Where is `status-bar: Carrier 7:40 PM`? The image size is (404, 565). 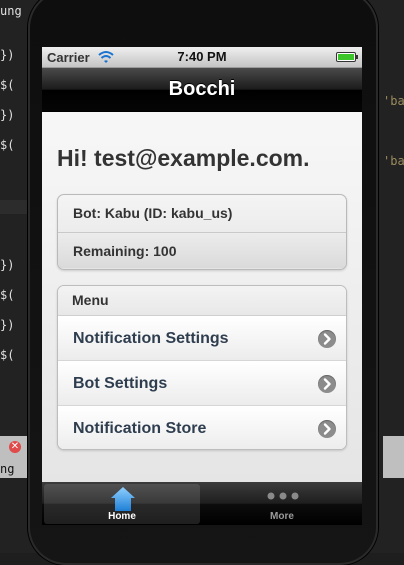 status-bar: Carrier 7:40 PM is located at coordinates (202, 57).